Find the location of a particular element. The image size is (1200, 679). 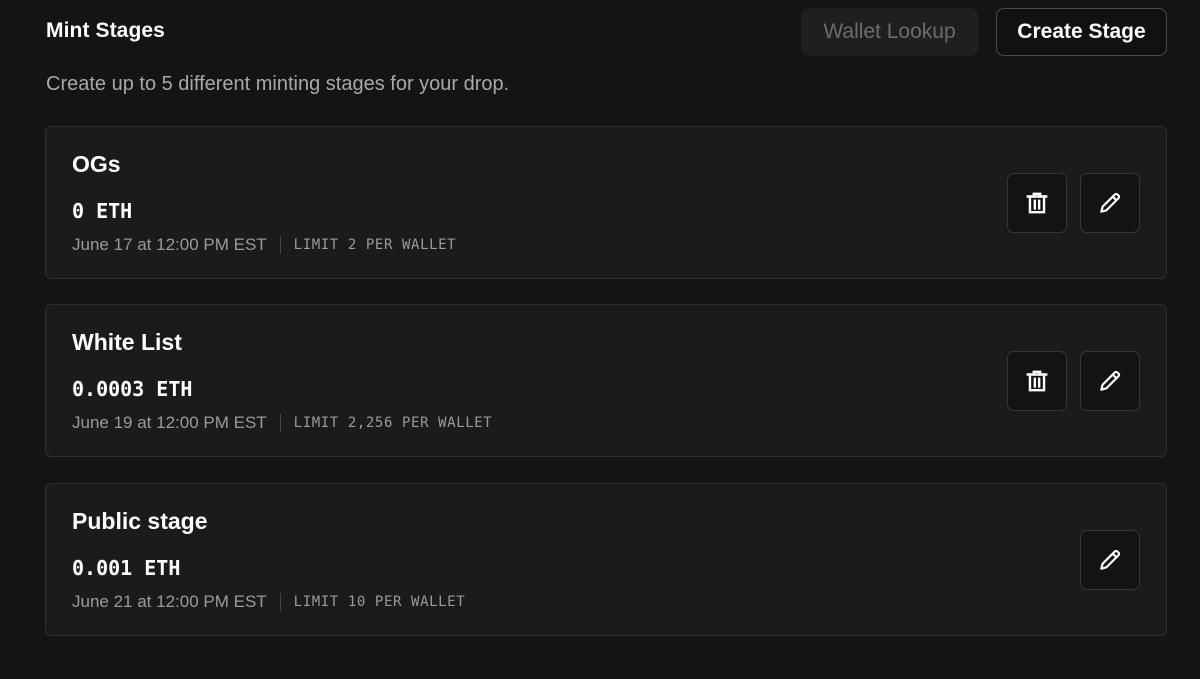

stage-name: White List is located at coordinates (127, 342).